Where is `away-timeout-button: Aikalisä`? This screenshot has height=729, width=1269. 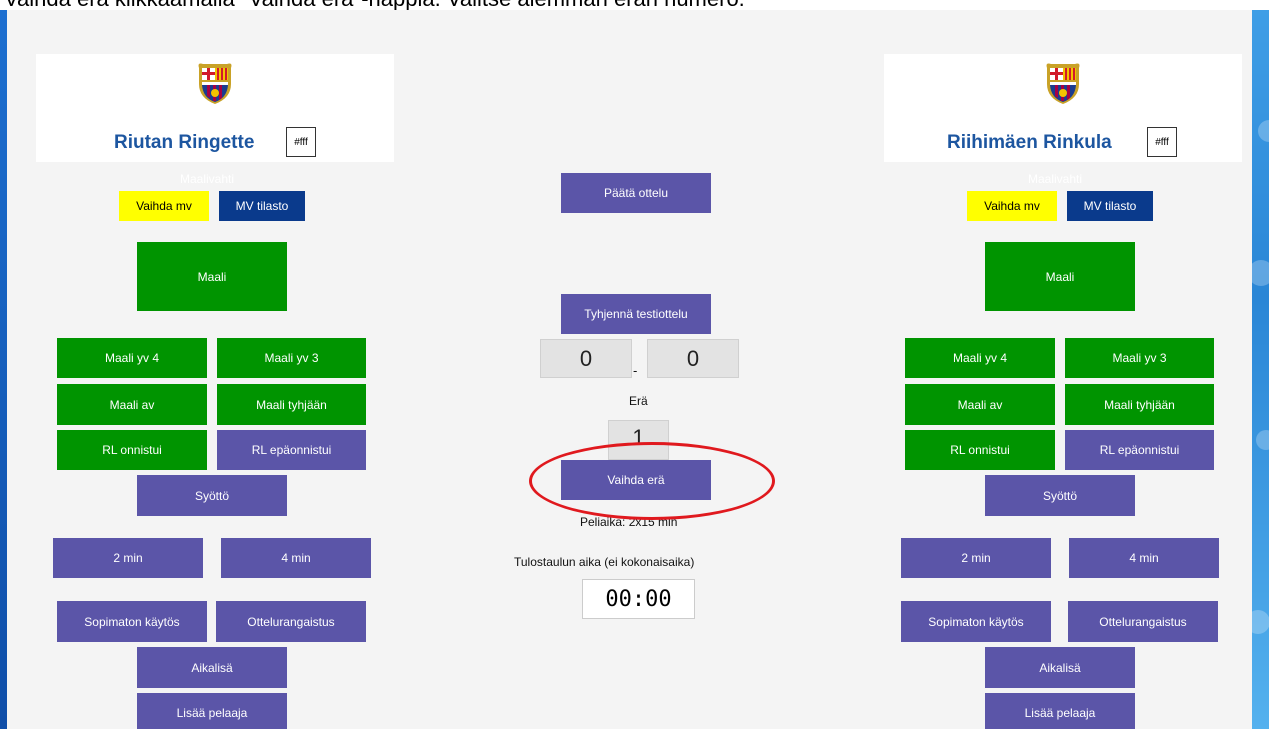 away-timeout-button: Aikalisä is located at coordinates (1060, 667).